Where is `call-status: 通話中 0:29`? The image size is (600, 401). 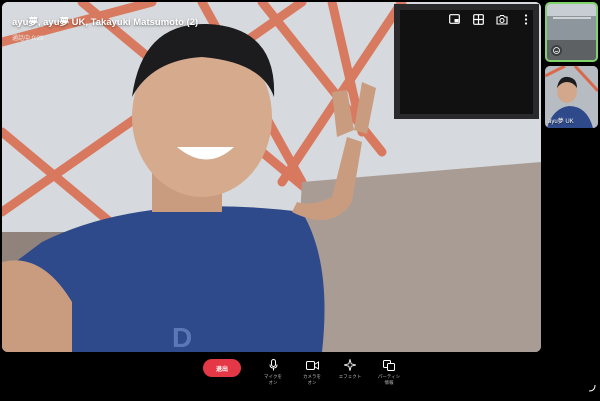
call-status: 通話中 0:29 is located at coordinates (28, 39).